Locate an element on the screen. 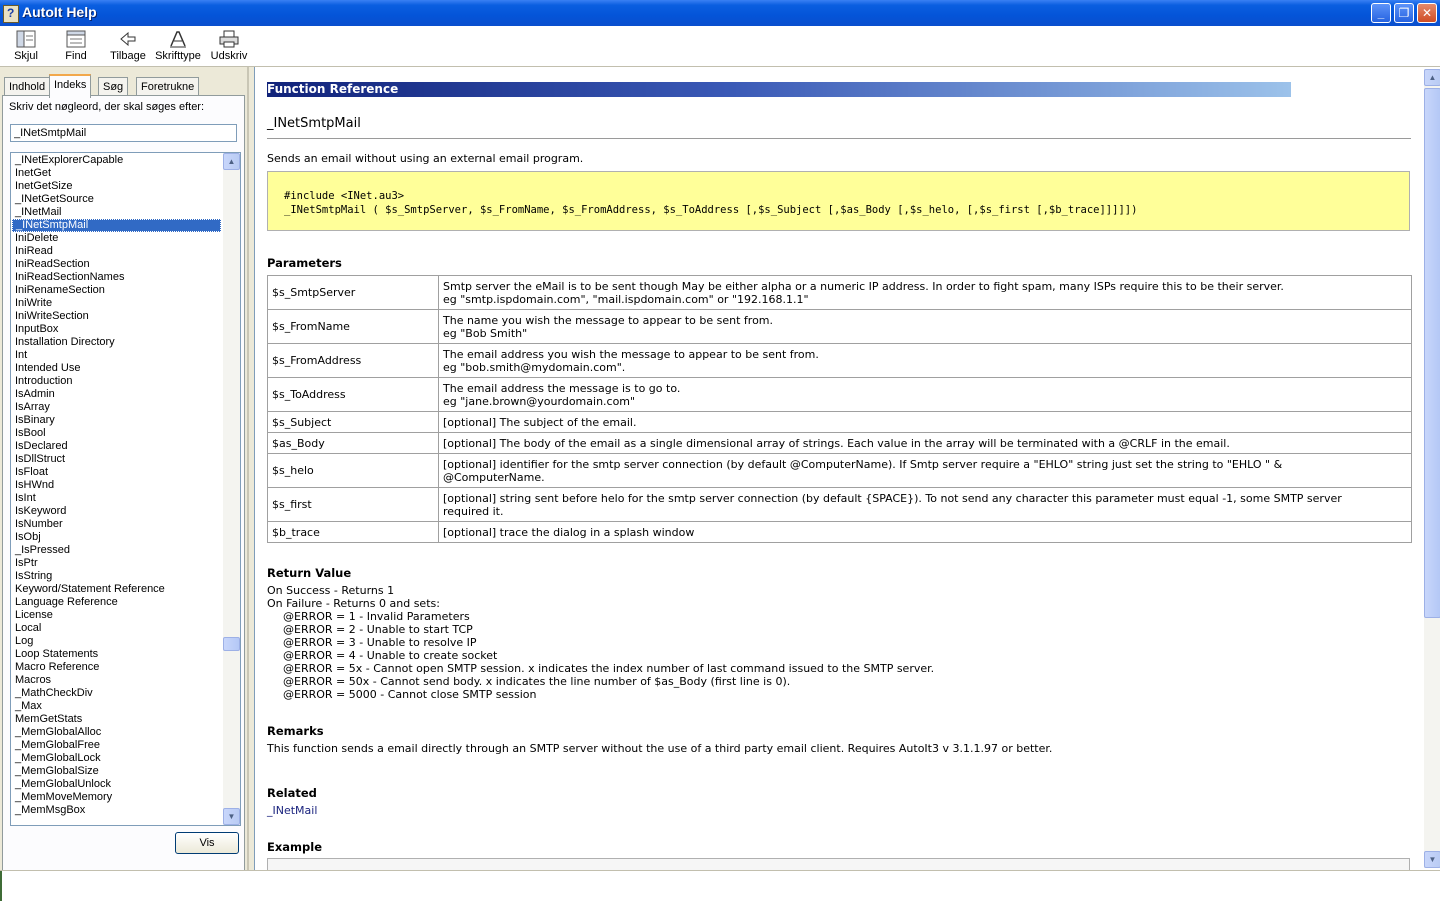  index-list-item: IniWriteSection is located at coordinates (116, 316).